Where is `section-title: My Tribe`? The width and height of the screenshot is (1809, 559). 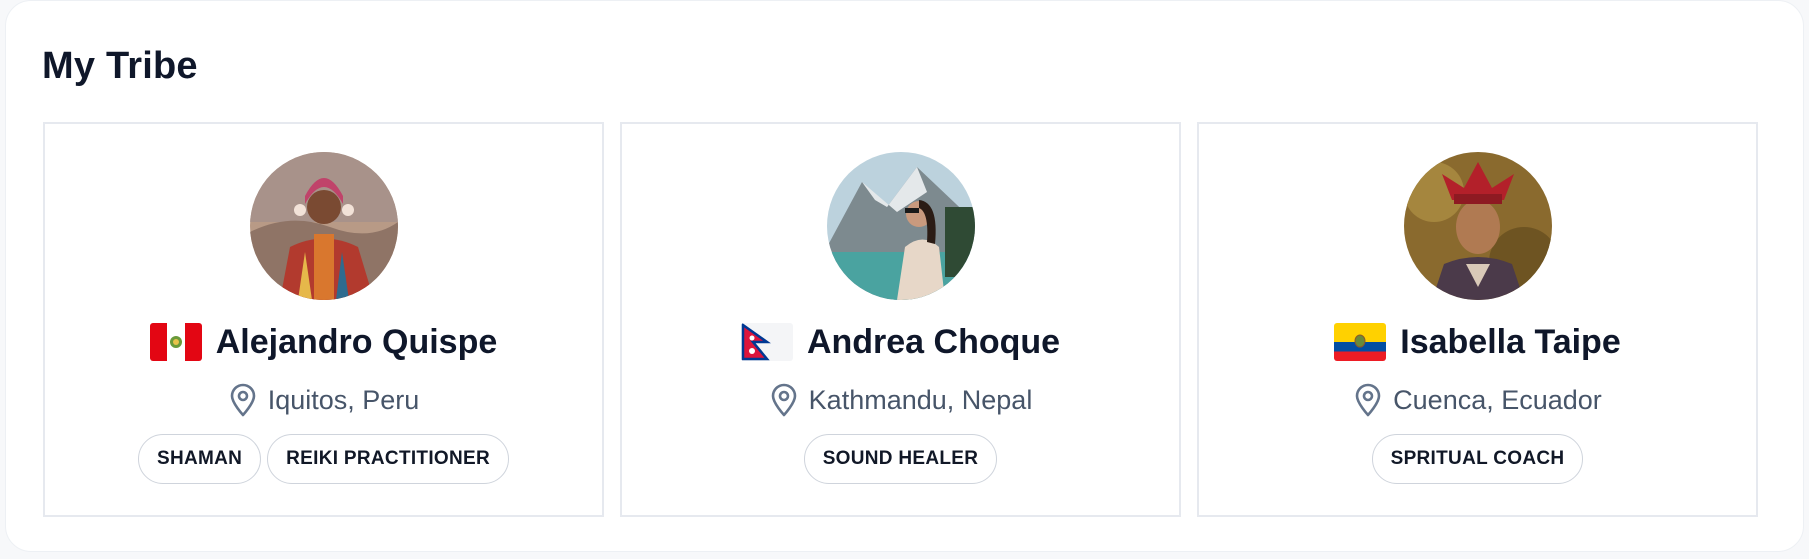
section-title: My Tribe is located at coordinates (120, 66).